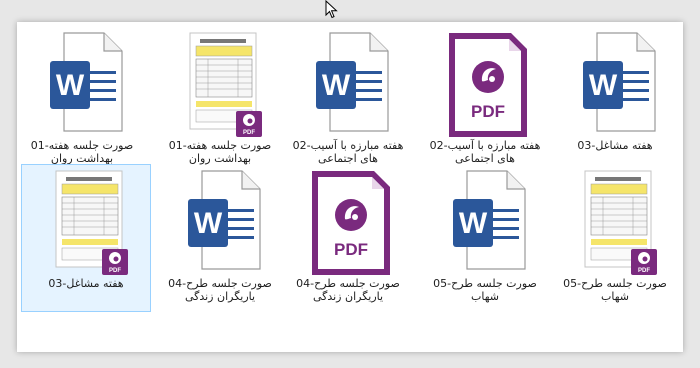 The width and height of the screenshot is (700, 368). What do you see at coordinates (331, 9) in the screenshot?
I see `mouse-pointer-icon` at bounding box center [331, 9].